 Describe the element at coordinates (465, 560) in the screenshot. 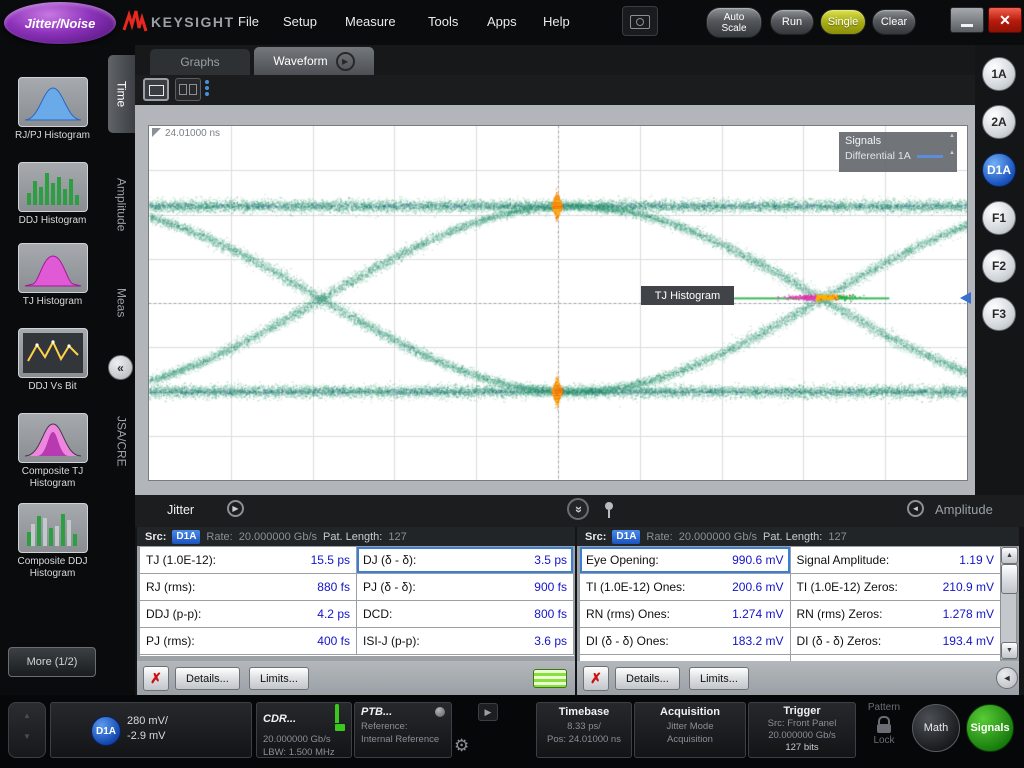

I see `measurement-cell-dj: DJ (δ - δ): 3.5 ps` at that location.